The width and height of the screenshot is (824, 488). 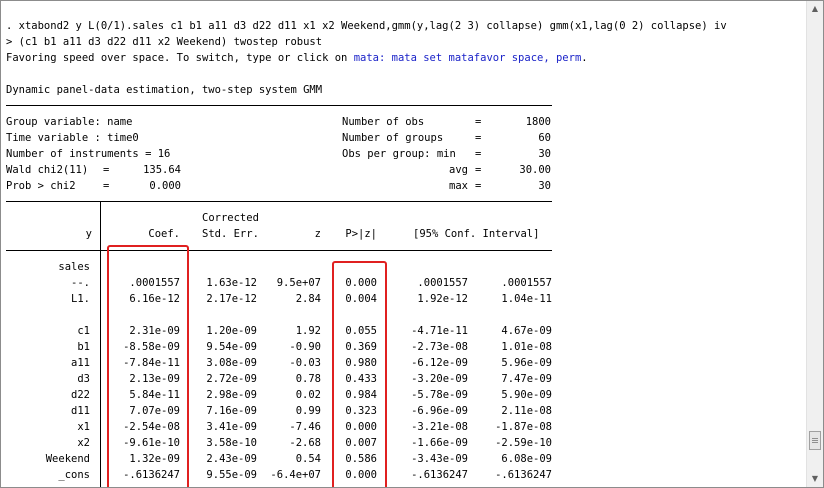 I want to click on row-ci-high: -2.59e-10, so click(x=523, y=443).